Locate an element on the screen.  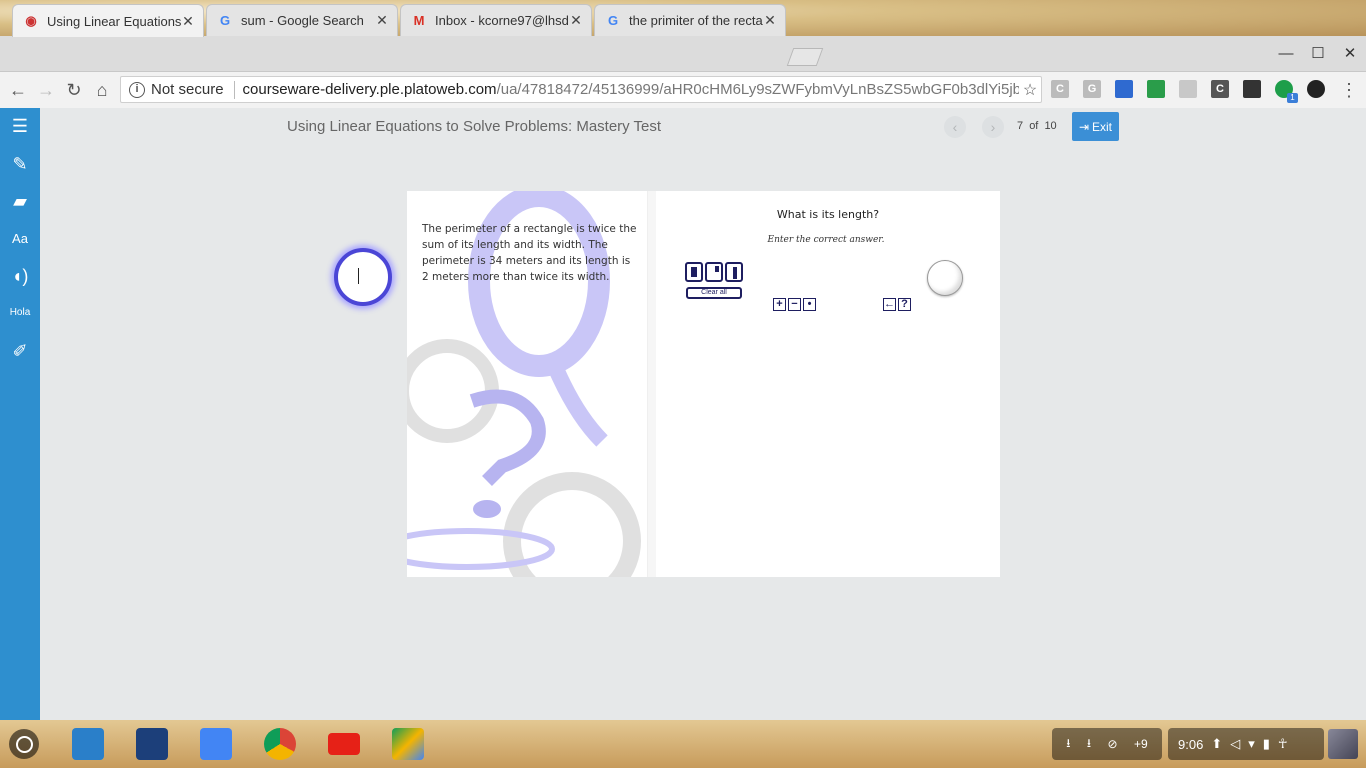
no-network-icon: ⊘ is located at coordinates (1112, 744).